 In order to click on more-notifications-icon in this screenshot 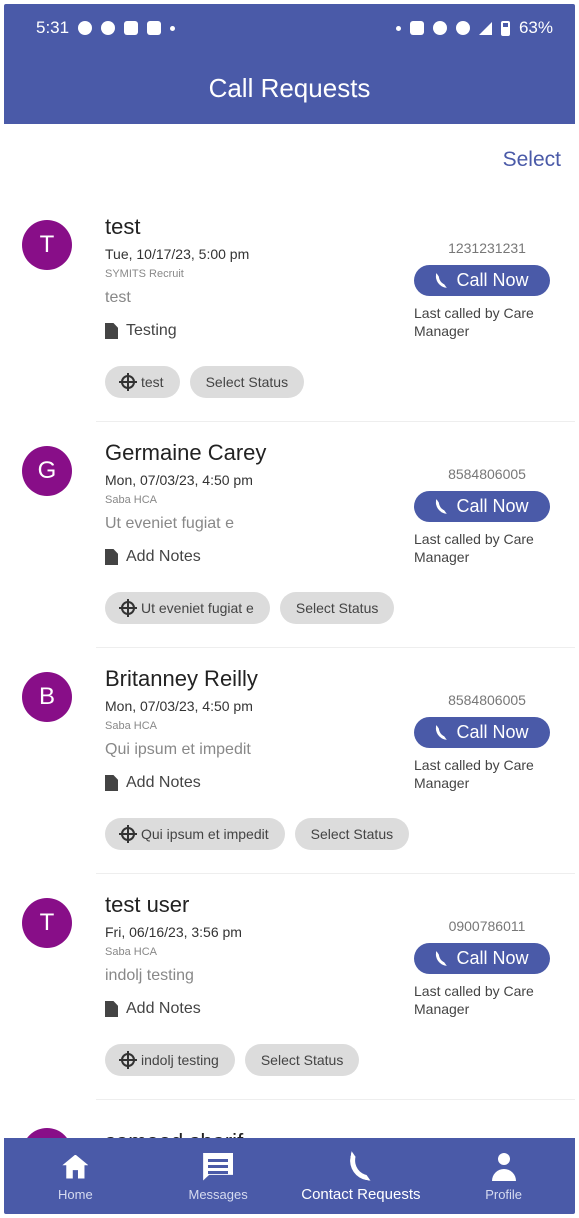, I will do `click(173, 28)`.